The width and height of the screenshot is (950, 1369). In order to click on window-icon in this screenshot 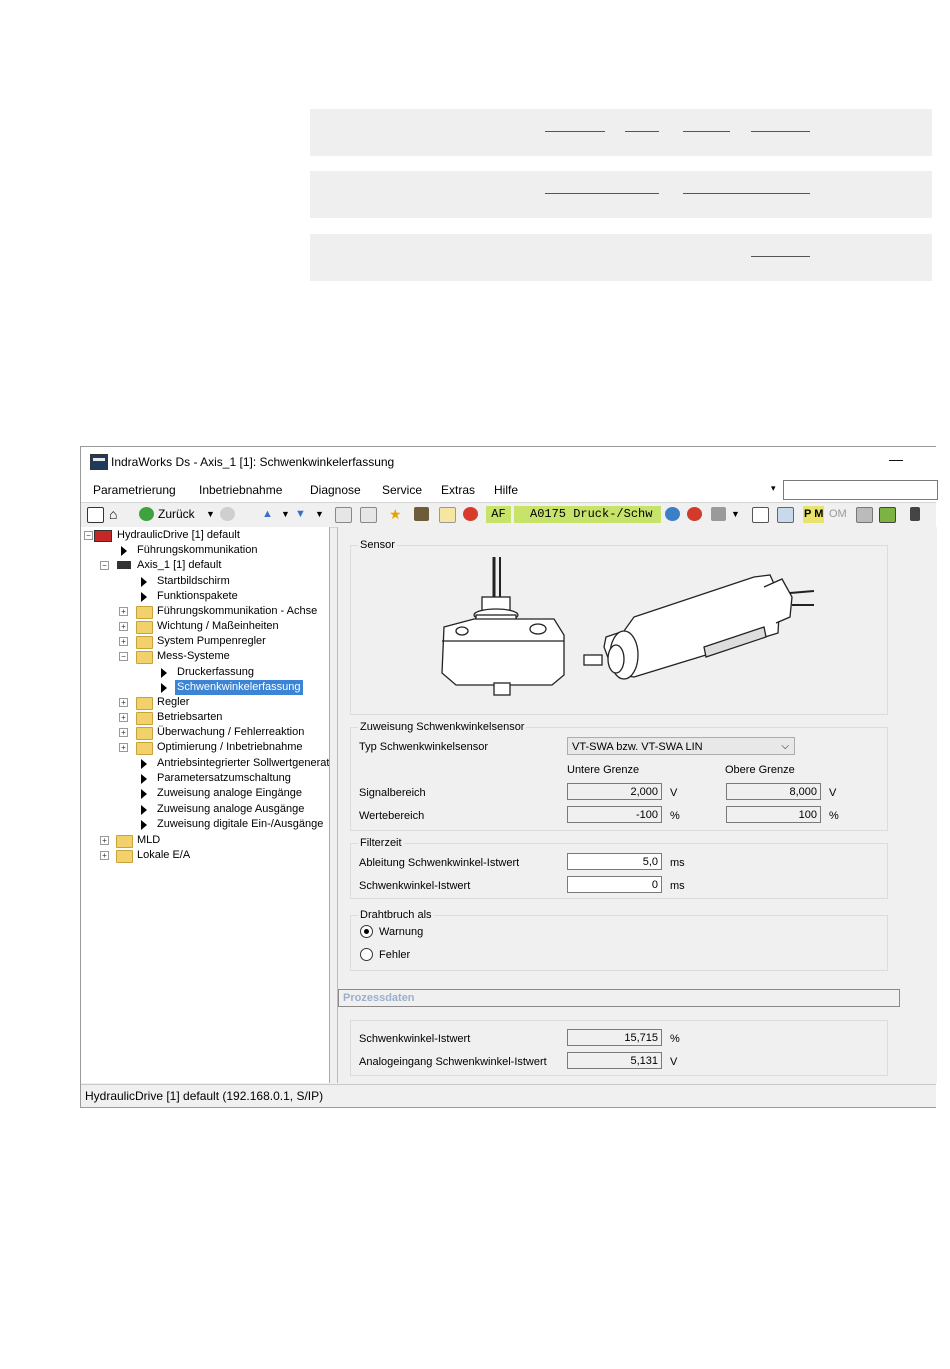, I will do `click(95, 515)`.